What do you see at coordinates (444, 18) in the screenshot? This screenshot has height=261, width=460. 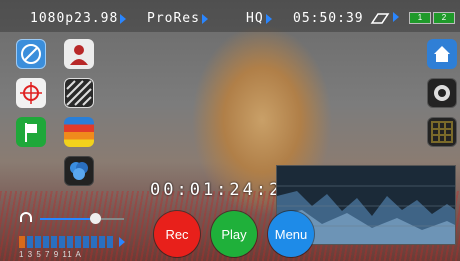 I see `battery-2-icon: 2` at bounding box center [444, 18].